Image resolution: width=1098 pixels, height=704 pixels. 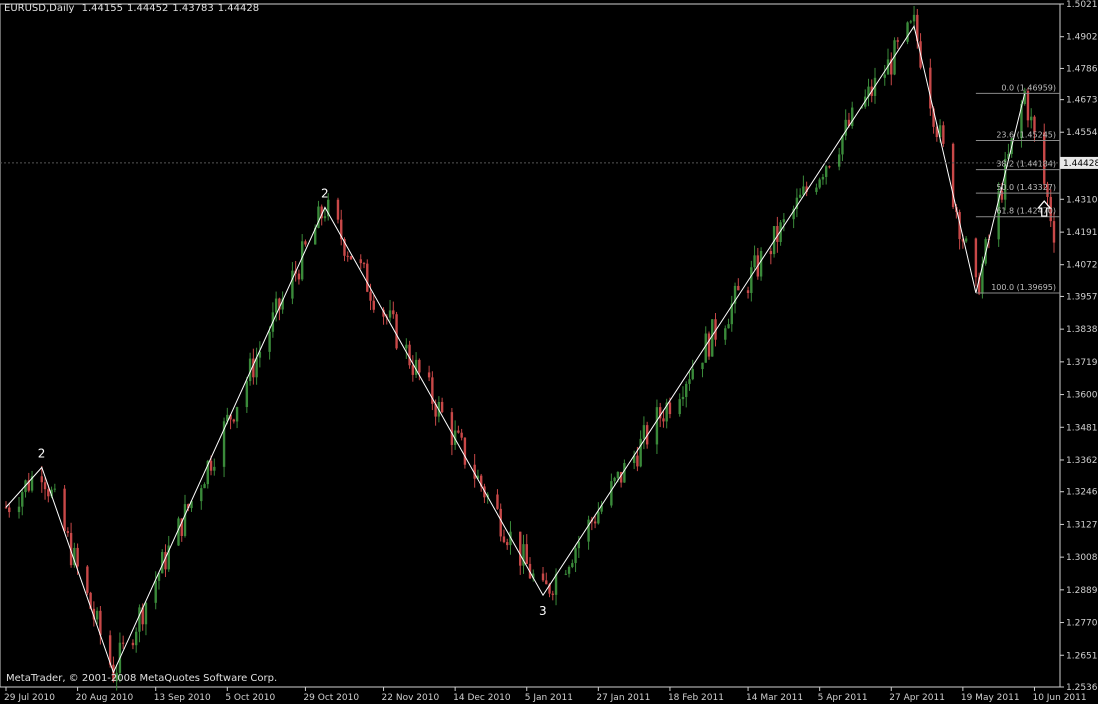 I want to click on wave-label: 2, so click(x=325, y=193).